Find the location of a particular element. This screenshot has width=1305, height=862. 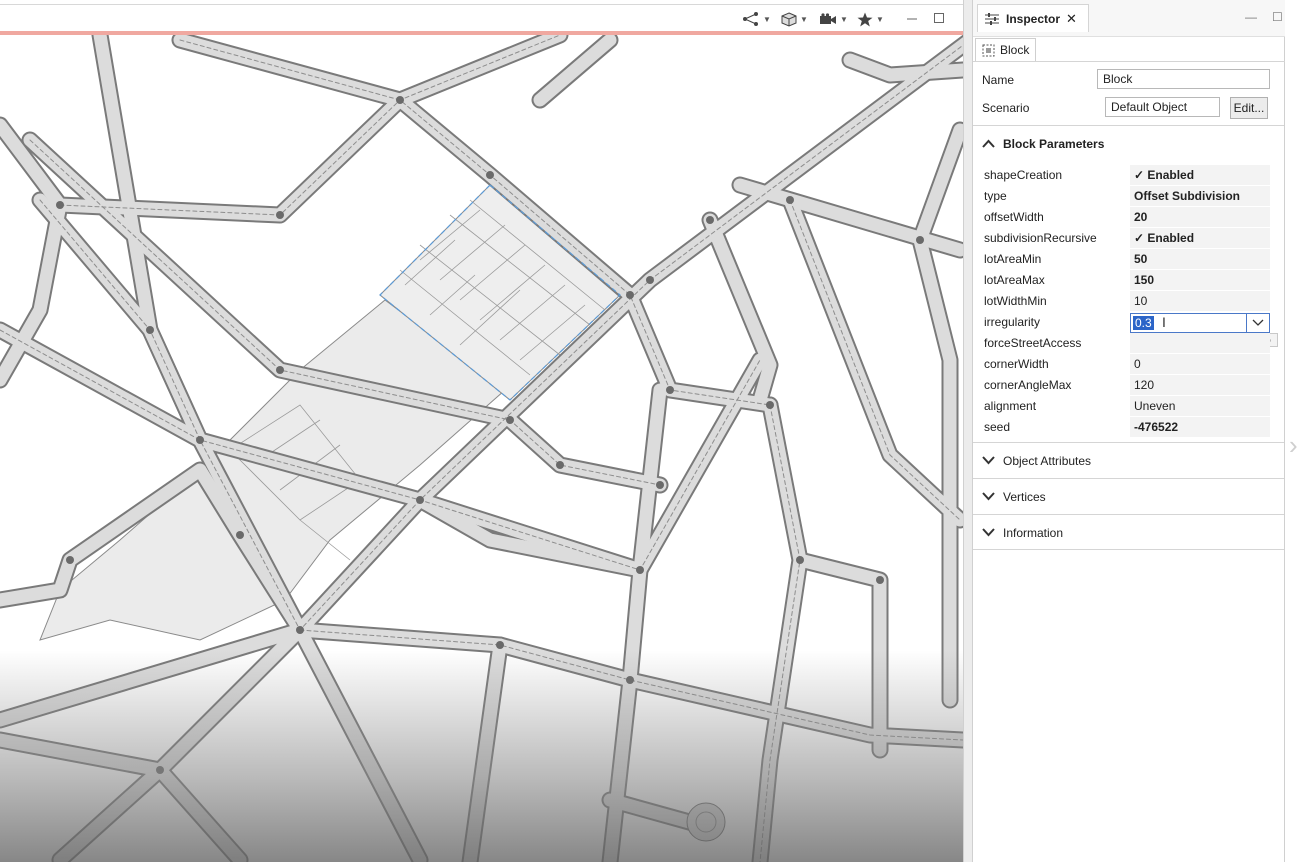

star-icon: ▼ is located at coordinates (870, 19).